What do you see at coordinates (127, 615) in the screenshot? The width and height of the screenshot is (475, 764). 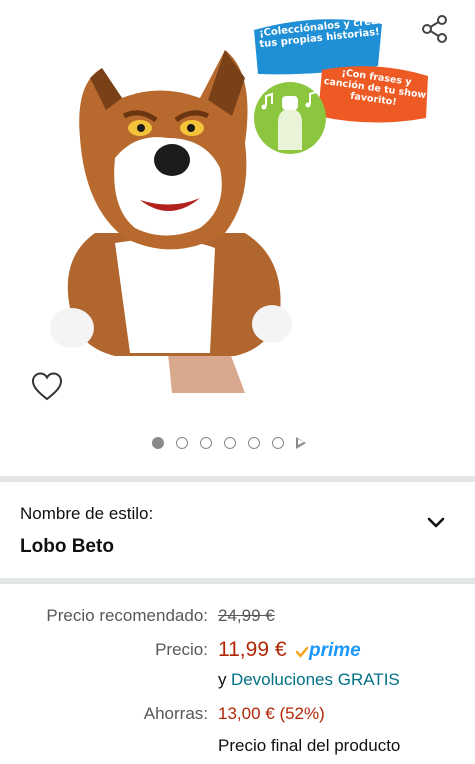 I see `recommended-price-label: Precio recomendado:` at bounding box center [127, 615].